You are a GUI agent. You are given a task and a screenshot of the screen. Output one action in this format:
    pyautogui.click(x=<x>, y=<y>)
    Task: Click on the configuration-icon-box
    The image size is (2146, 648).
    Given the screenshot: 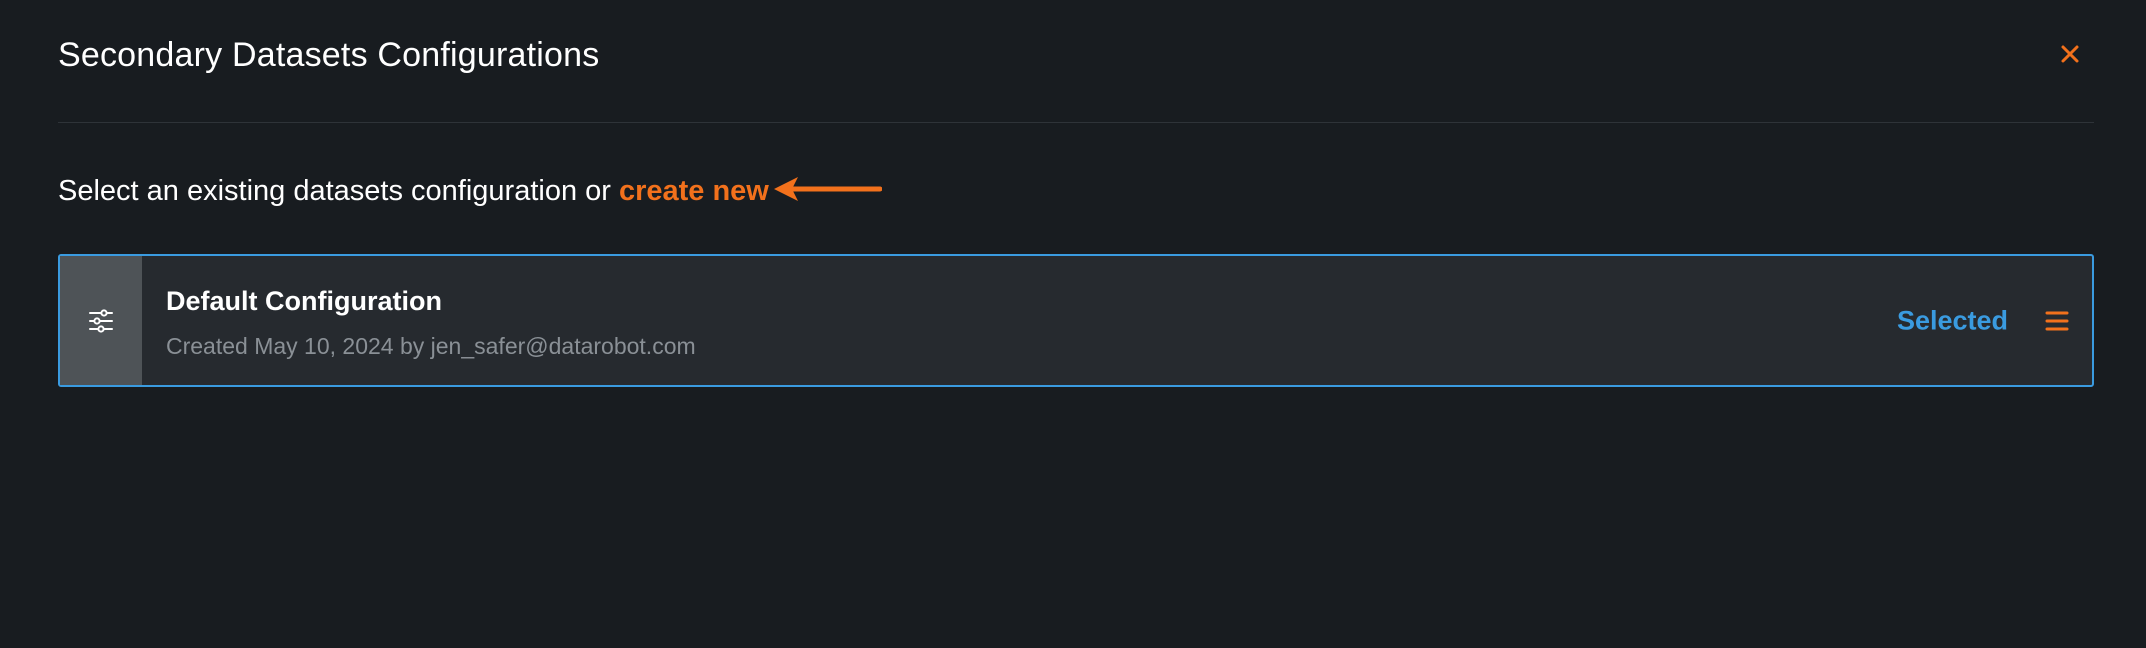 What is the action you would take?
    pyautogui.click(x=101, y=320)
    